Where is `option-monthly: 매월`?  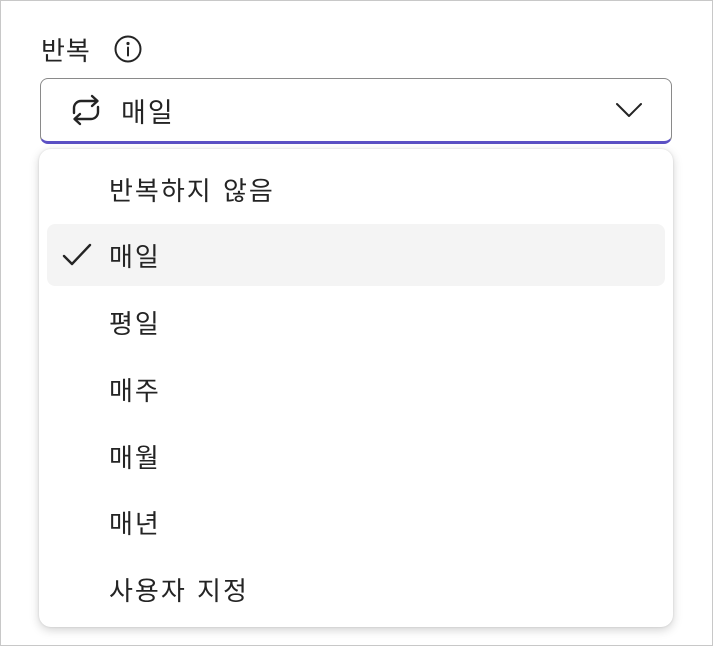 option-monthly: 매월 is located at coordinates (356, 456).